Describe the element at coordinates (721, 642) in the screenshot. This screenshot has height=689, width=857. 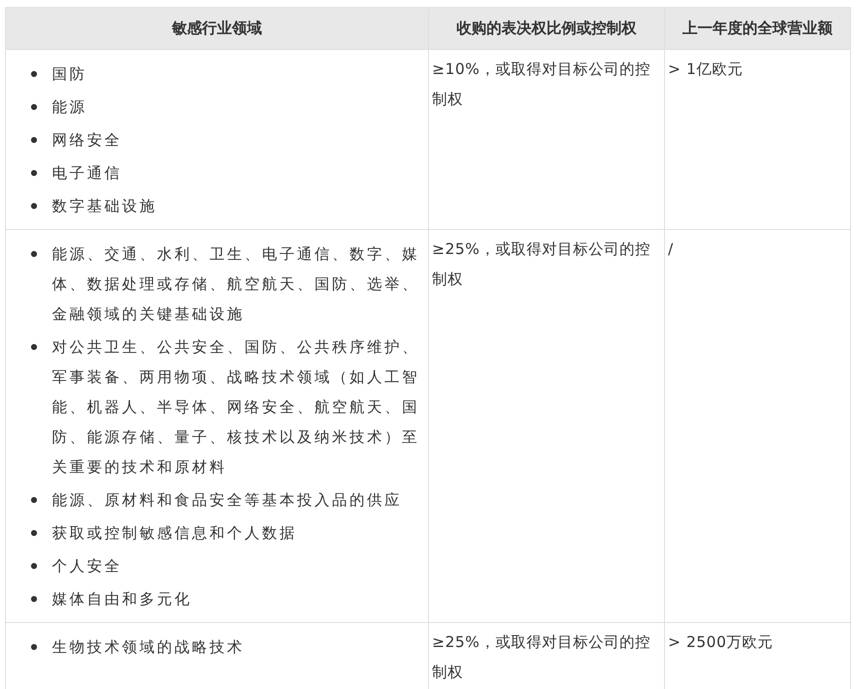
I see `table-cell: > 2500万欧元` at that location.